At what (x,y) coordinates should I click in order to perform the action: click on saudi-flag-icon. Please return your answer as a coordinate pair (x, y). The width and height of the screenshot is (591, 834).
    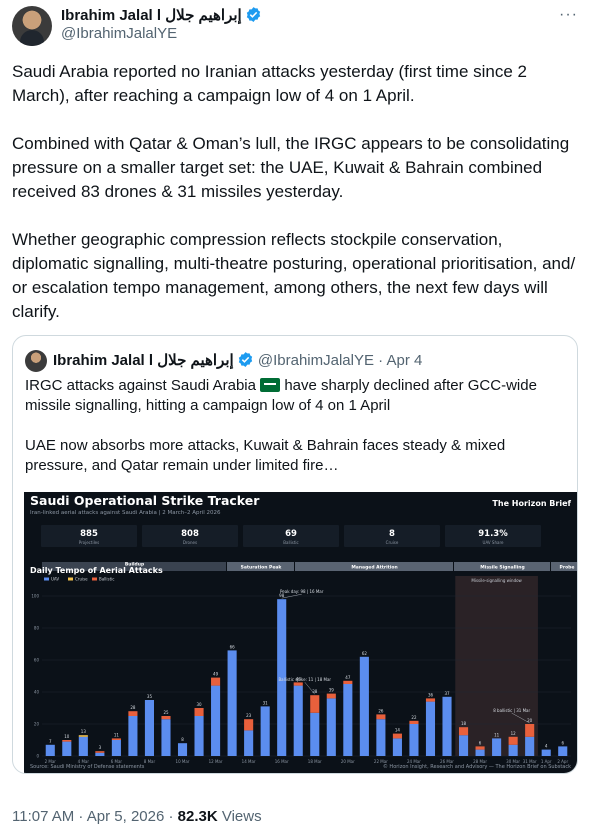
    Looking at the image, I should click on (270, 385).